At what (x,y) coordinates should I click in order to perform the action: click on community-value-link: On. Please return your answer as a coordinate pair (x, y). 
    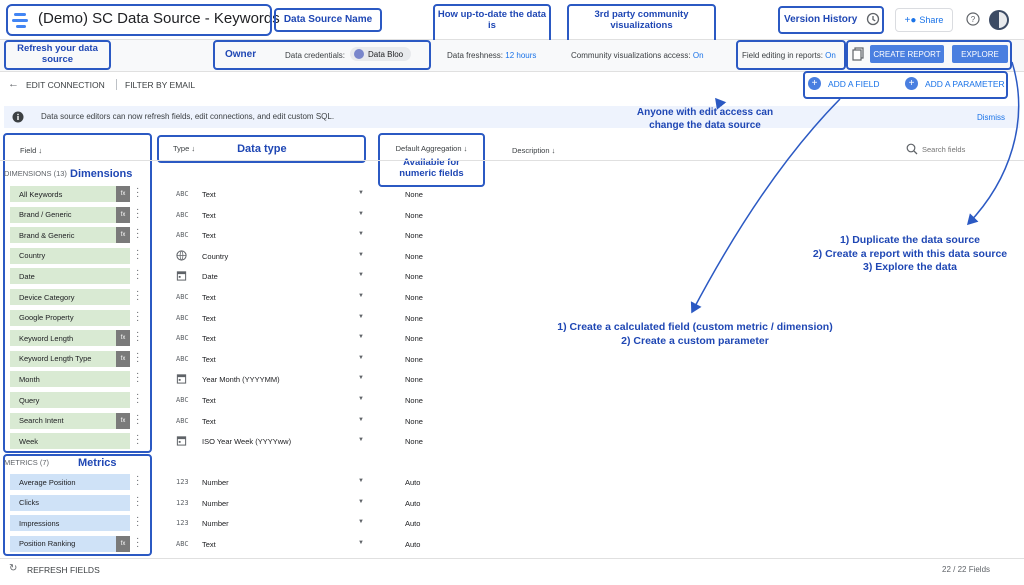
    Looking at the image, I should click on (698, 55).